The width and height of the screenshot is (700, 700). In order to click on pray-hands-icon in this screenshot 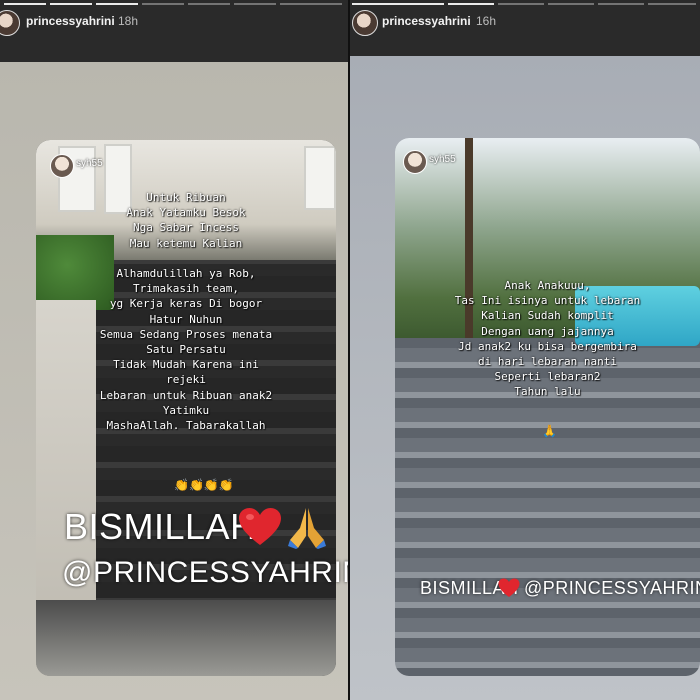, I will do `click(307, 528)`.